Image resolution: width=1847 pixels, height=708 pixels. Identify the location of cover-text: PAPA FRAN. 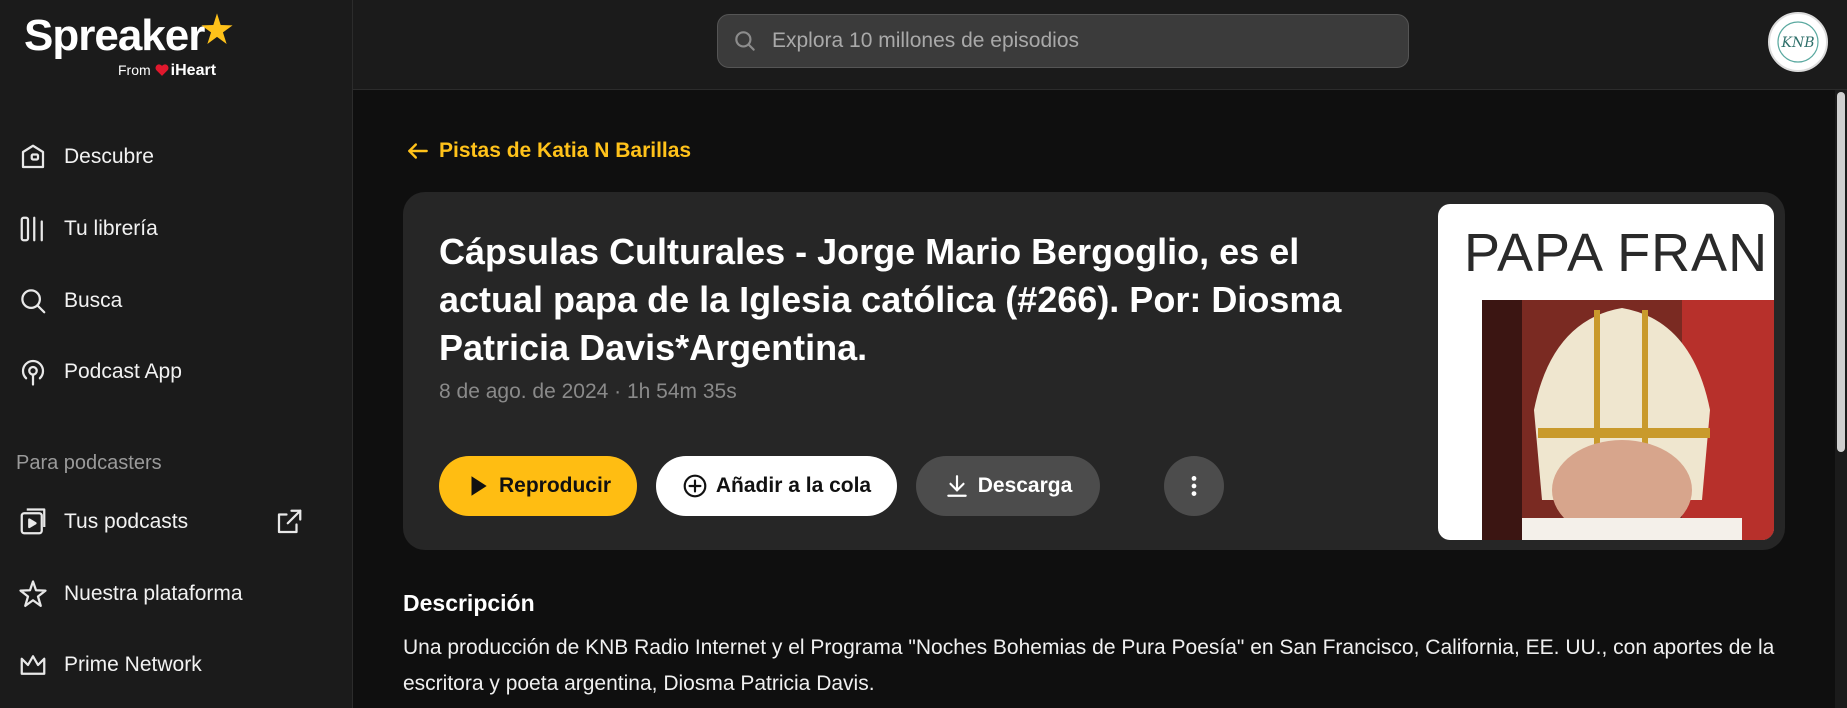
(1616, 253).